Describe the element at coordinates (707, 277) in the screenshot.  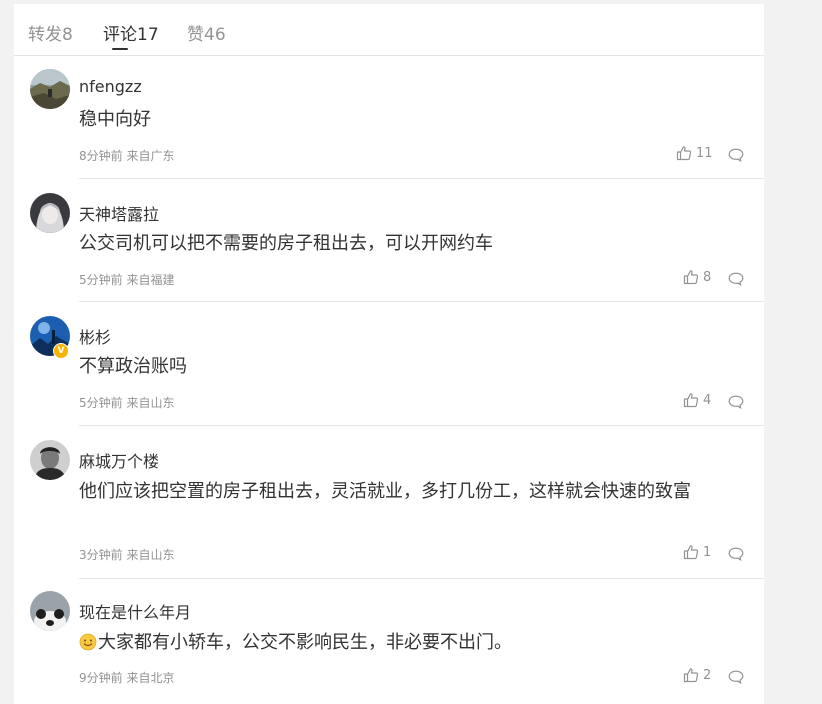
I see `like-count: 8` at that location.